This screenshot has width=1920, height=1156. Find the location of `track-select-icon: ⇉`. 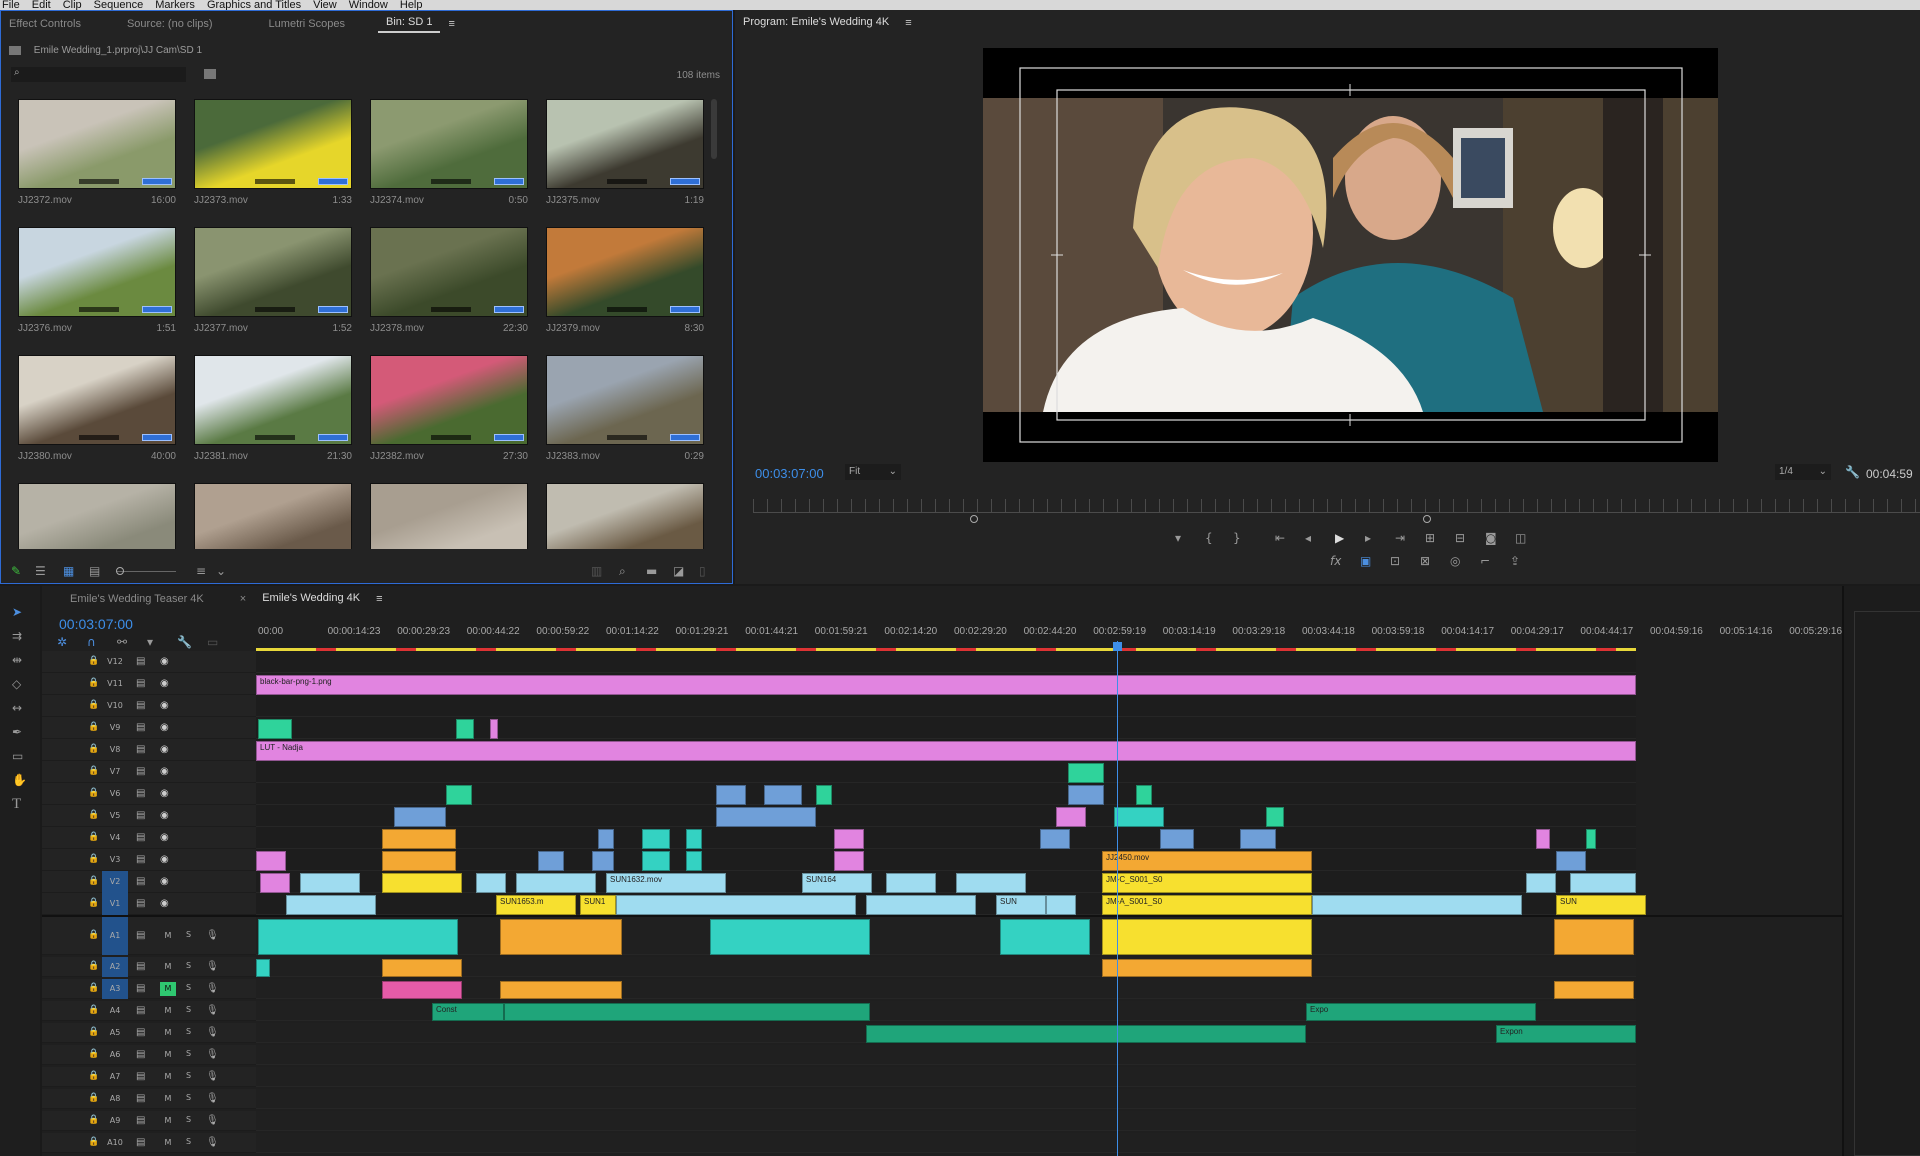

track-select-icon: ⇉ is located at coordinates (17, 636).